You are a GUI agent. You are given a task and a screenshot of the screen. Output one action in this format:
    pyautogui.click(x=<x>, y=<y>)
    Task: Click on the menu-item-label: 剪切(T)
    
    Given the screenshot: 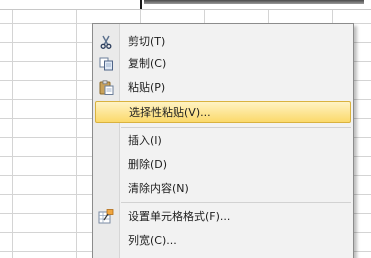 What is the action you would take?
    pyautogui.click(x=147, y=41)
    